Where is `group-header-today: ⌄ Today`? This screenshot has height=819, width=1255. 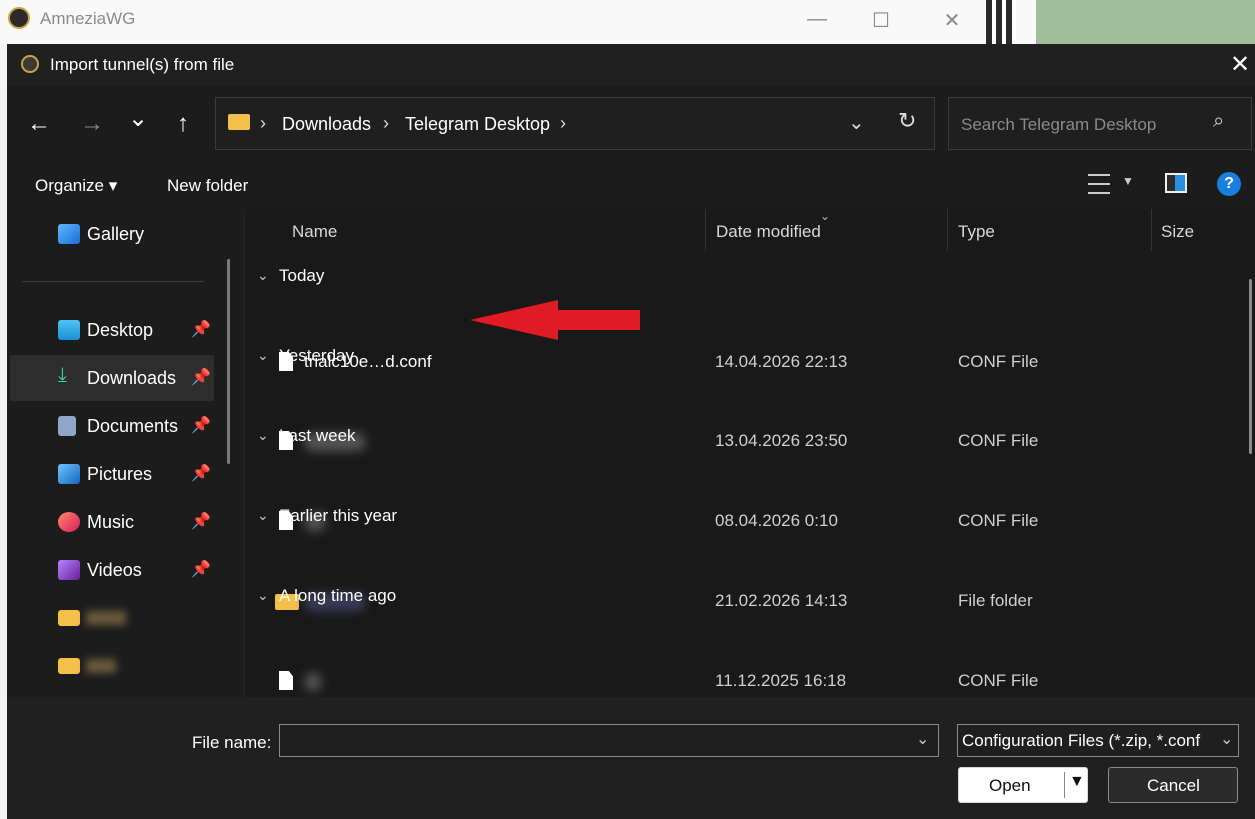 group-header-today: ⌄ Today is located at coordinates (595, 277).